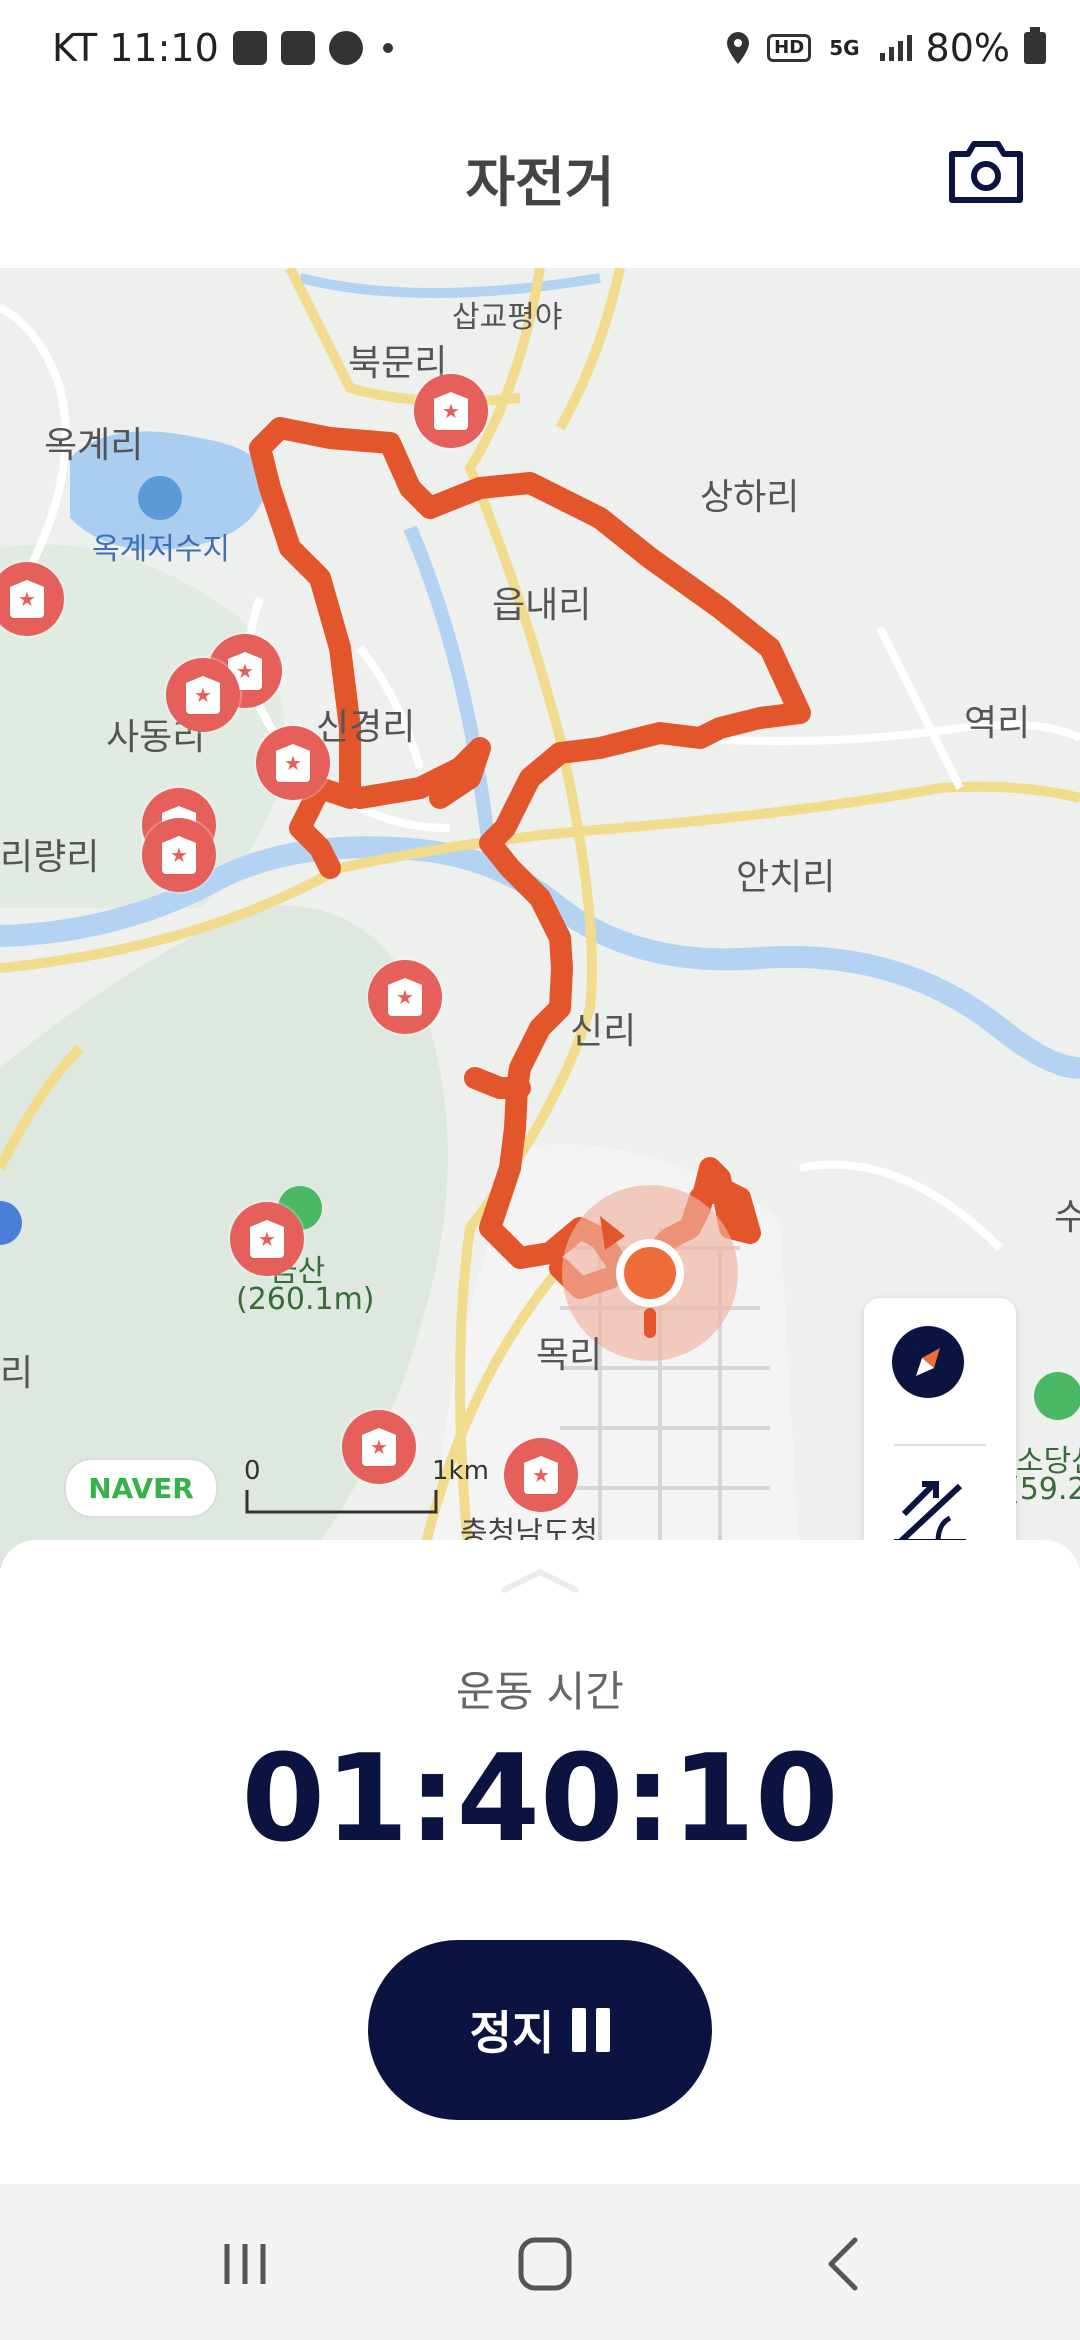 The width and height of the screenshot is (1080, 2340). Describe the element at coordinates (1035, 45) in the screenshot. I see `battery-icon` at that location.